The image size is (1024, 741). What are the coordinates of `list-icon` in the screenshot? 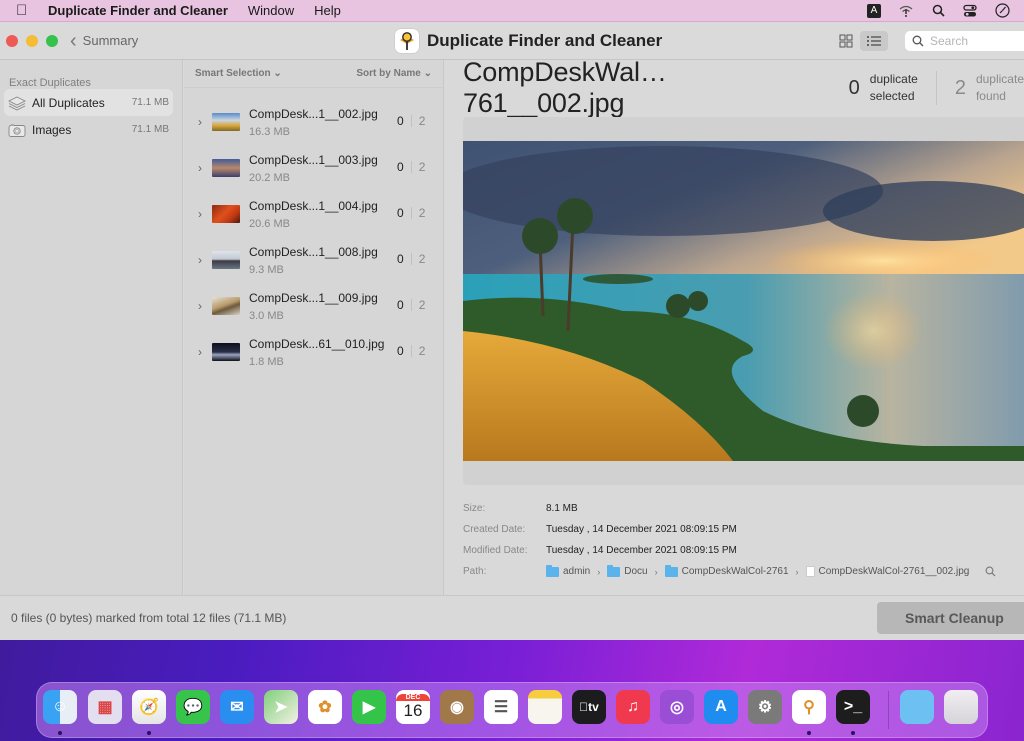 It's located at (874, 41).